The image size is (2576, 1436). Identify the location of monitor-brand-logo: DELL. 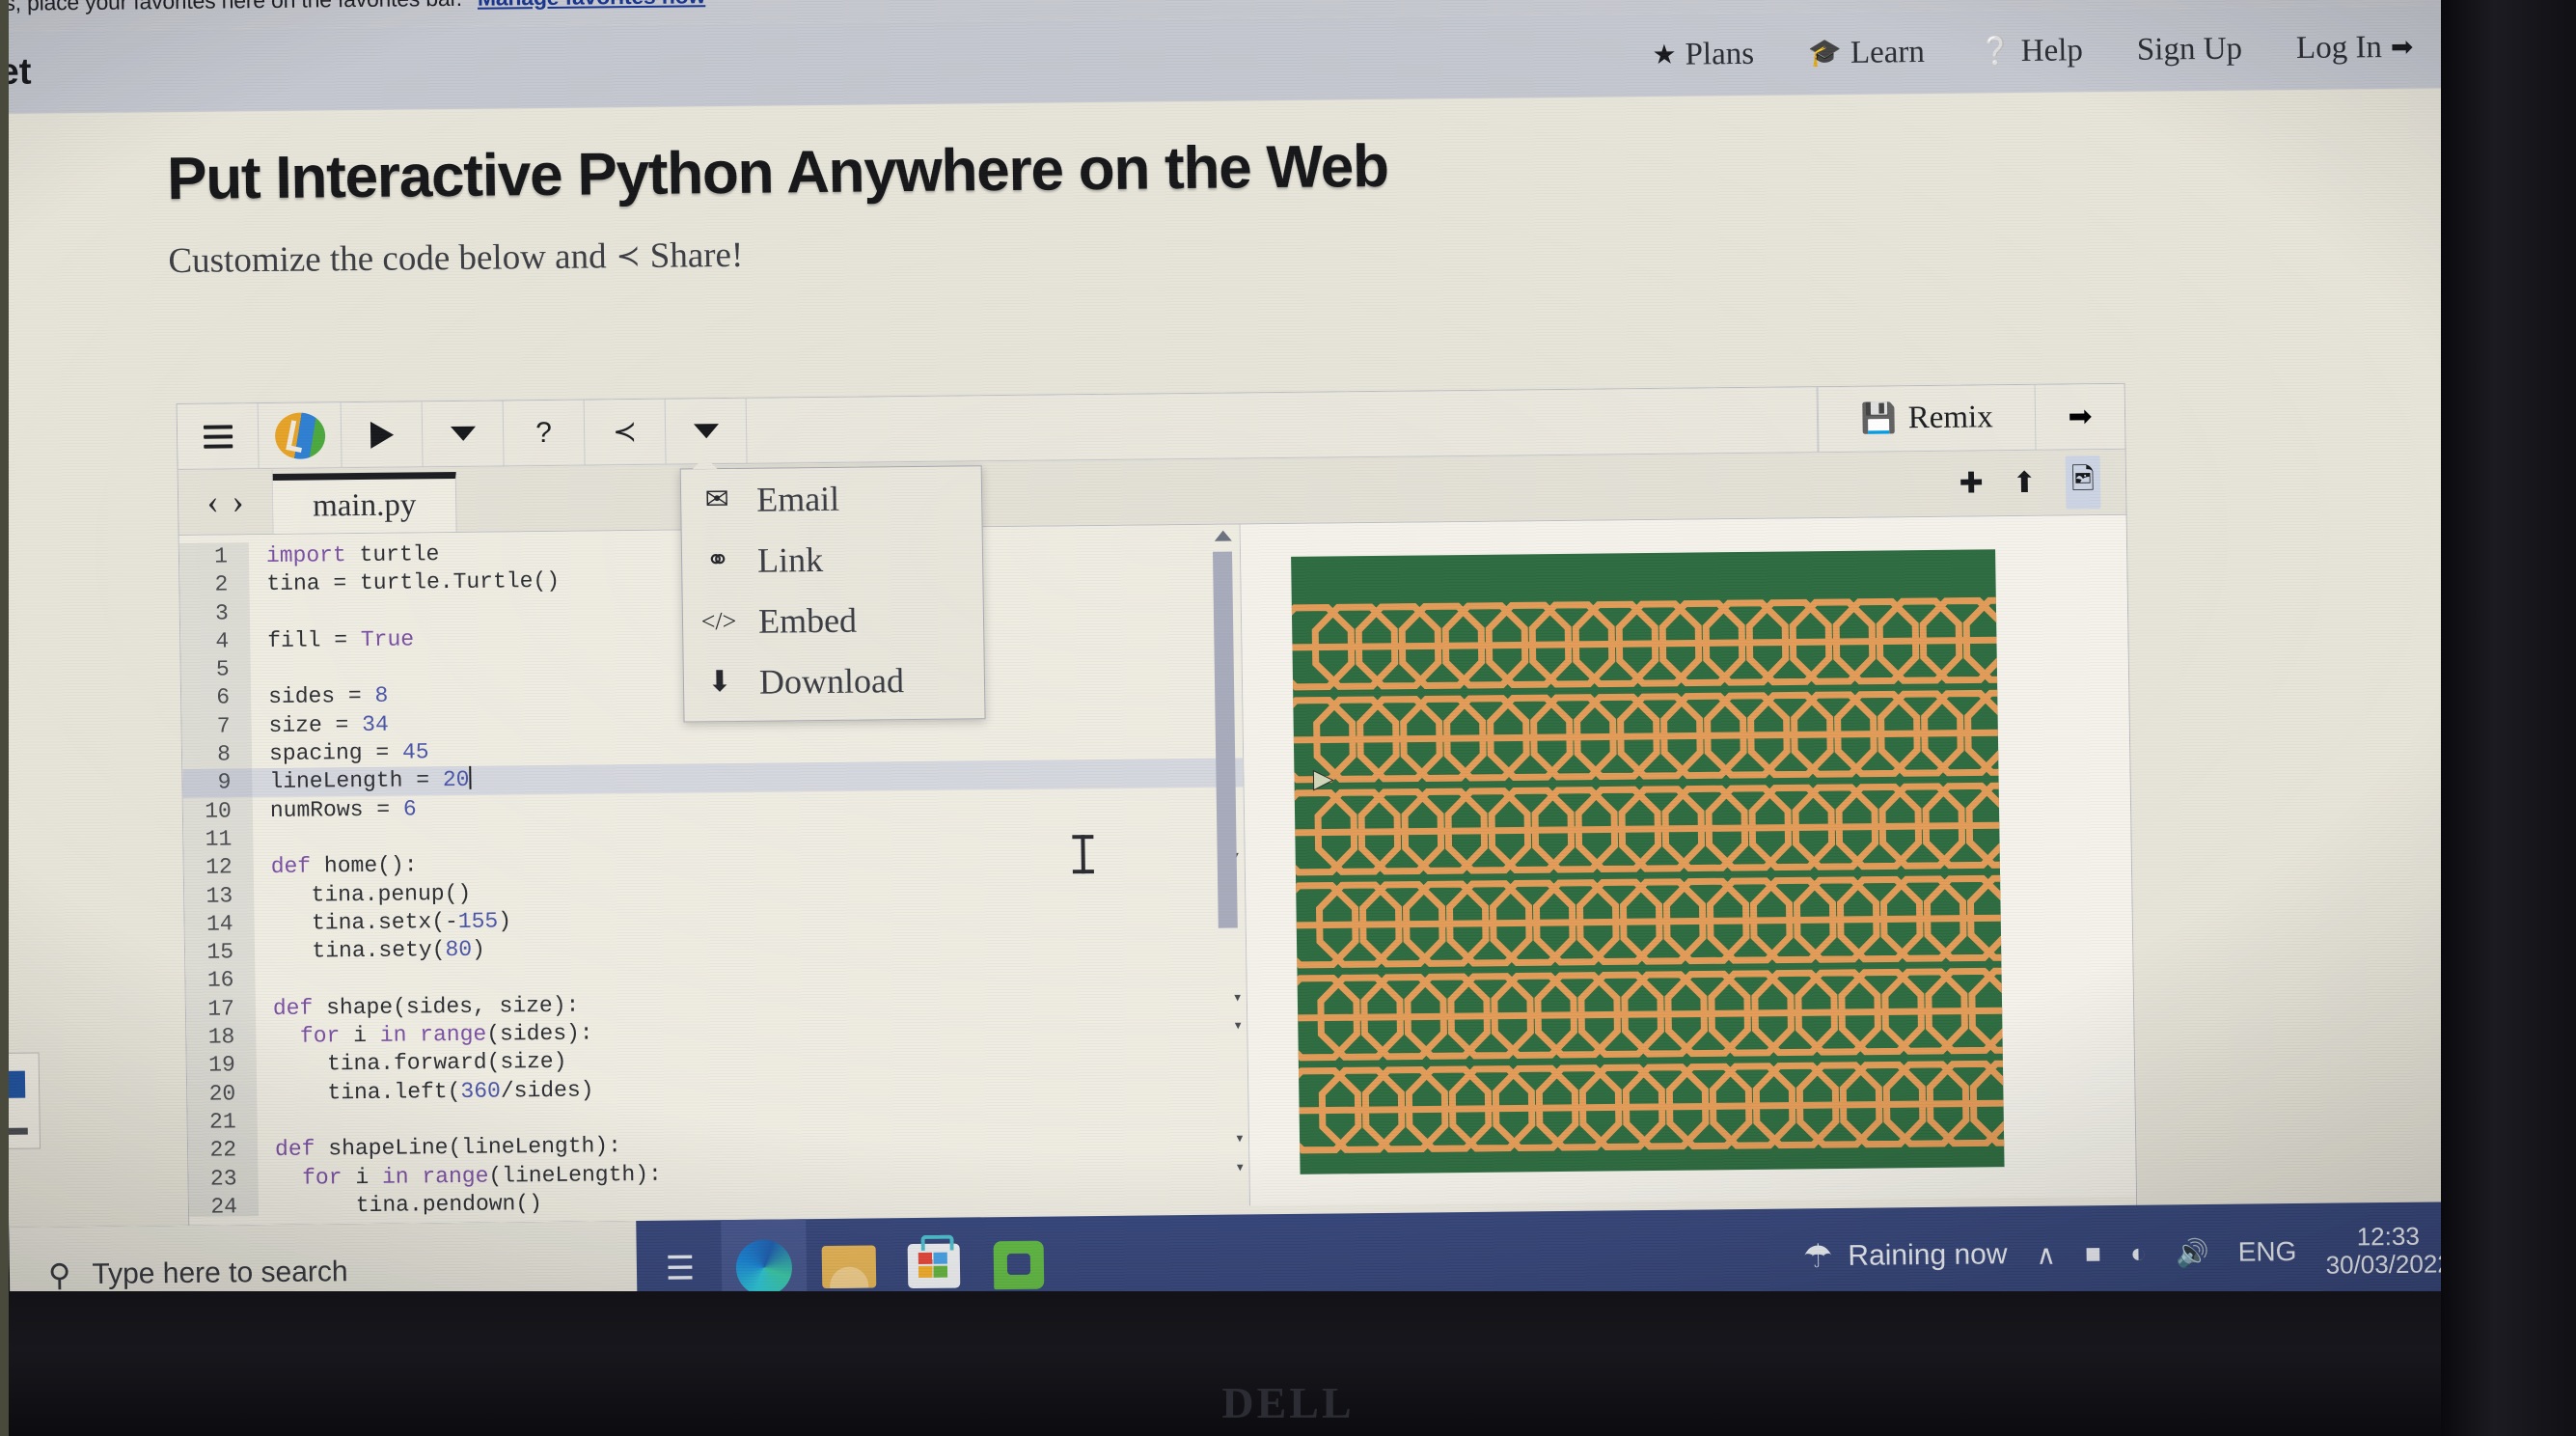
(1288, 1402).